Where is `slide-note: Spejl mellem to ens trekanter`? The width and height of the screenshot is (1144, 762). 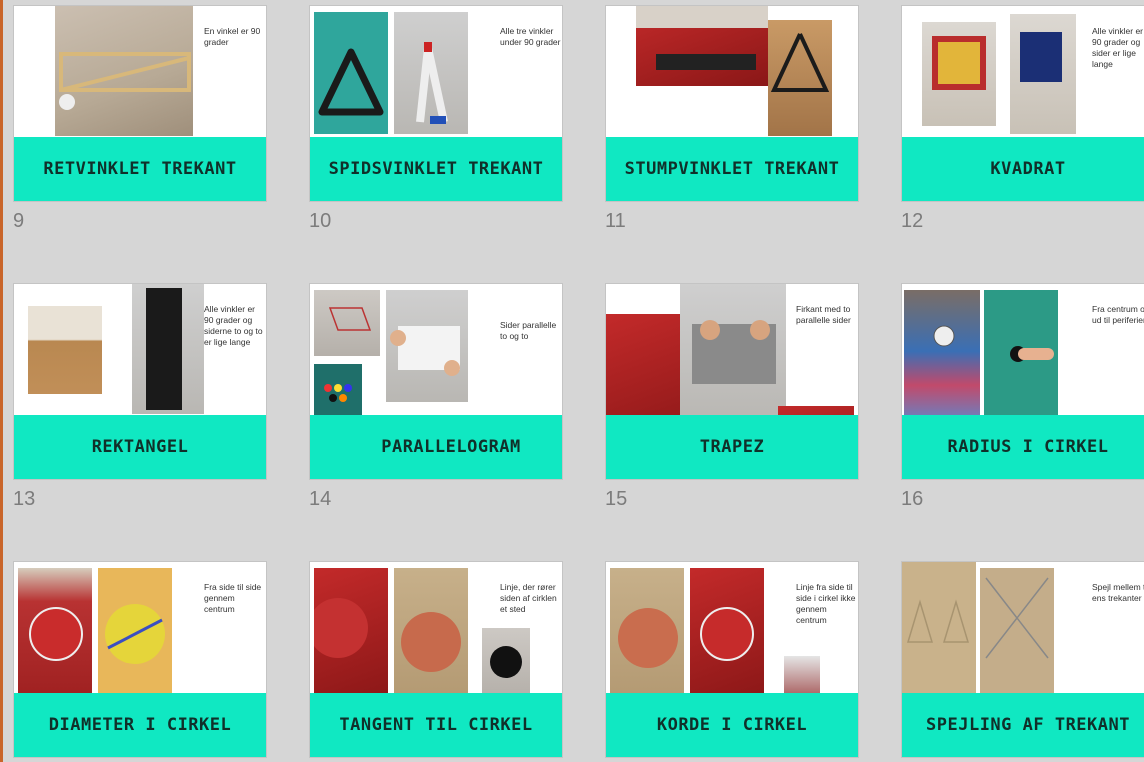
slide-note: Spejl mellem to ens trekanter is located at coordinates (1118, 592).